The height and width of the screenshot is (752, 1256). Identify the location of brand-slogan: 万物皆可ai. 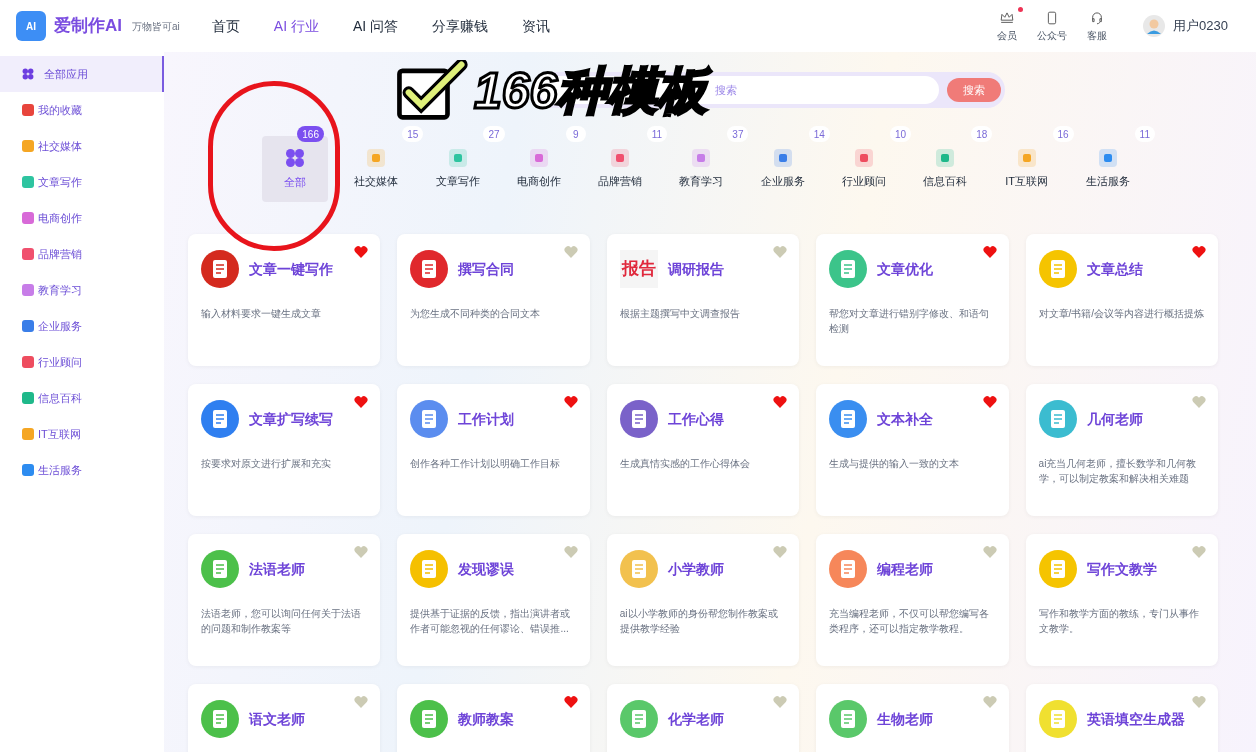
(156, 26).